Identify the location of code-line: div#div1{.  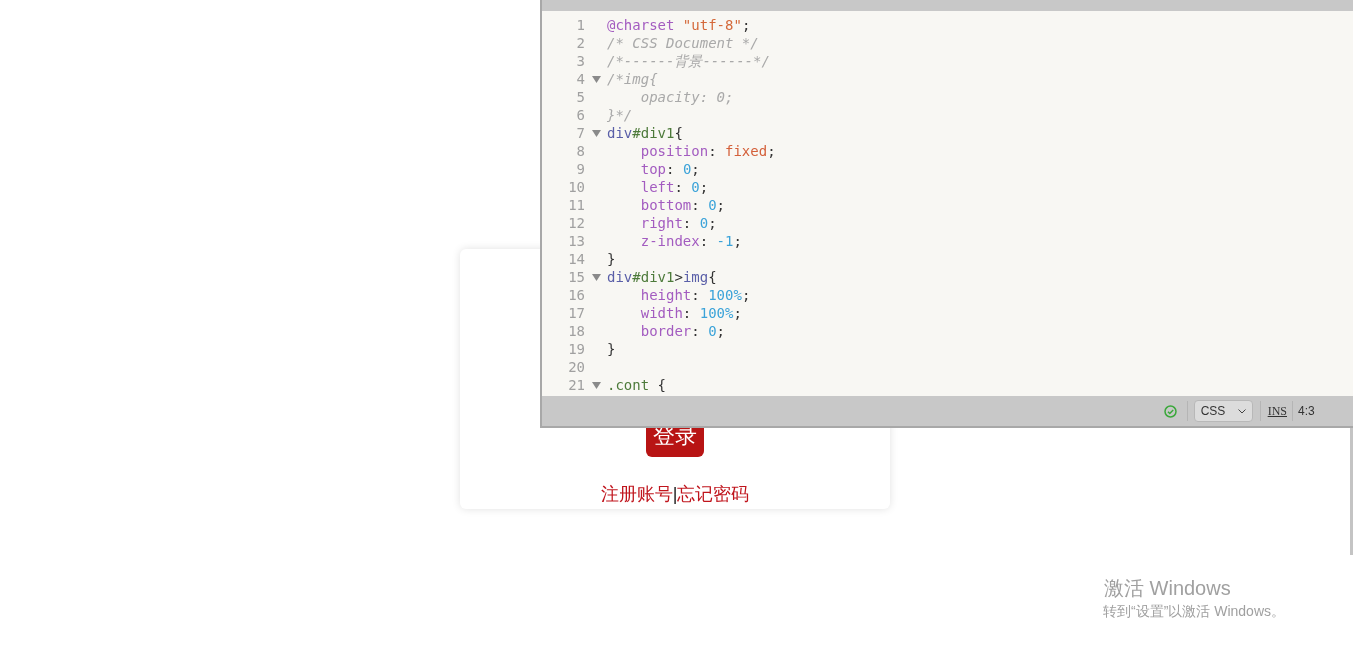
(645, 133).